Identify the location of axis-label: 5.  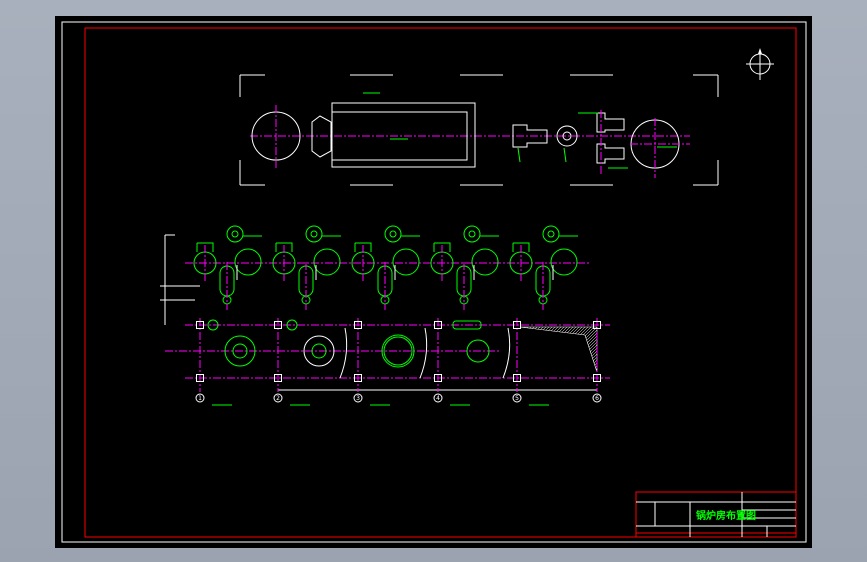
(517, 398).